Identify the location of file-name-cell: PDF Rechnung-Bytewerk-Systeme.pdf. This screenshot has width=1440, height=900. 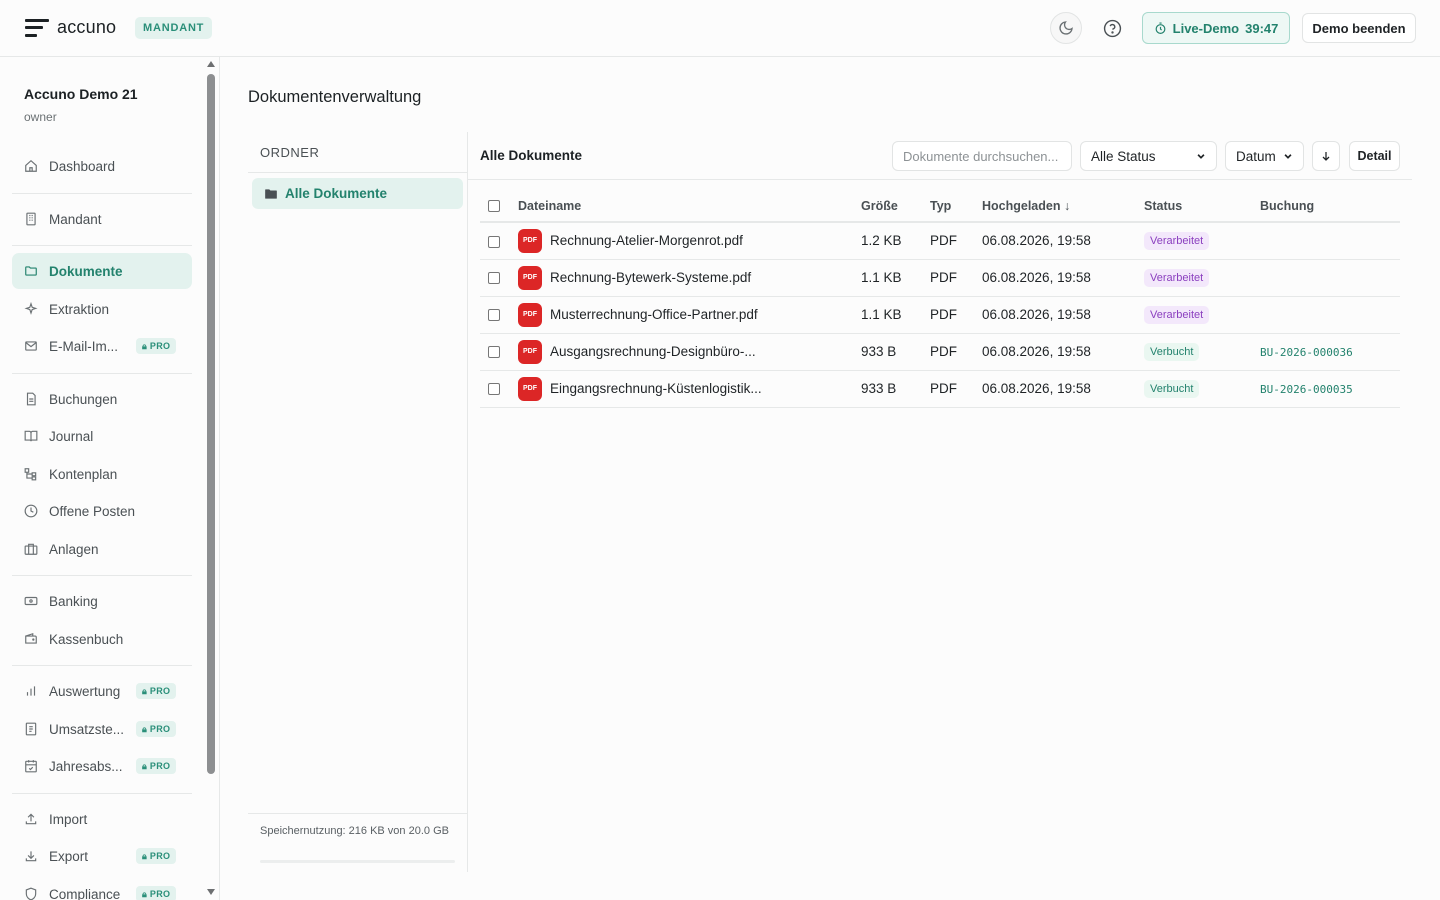
(689, 277).